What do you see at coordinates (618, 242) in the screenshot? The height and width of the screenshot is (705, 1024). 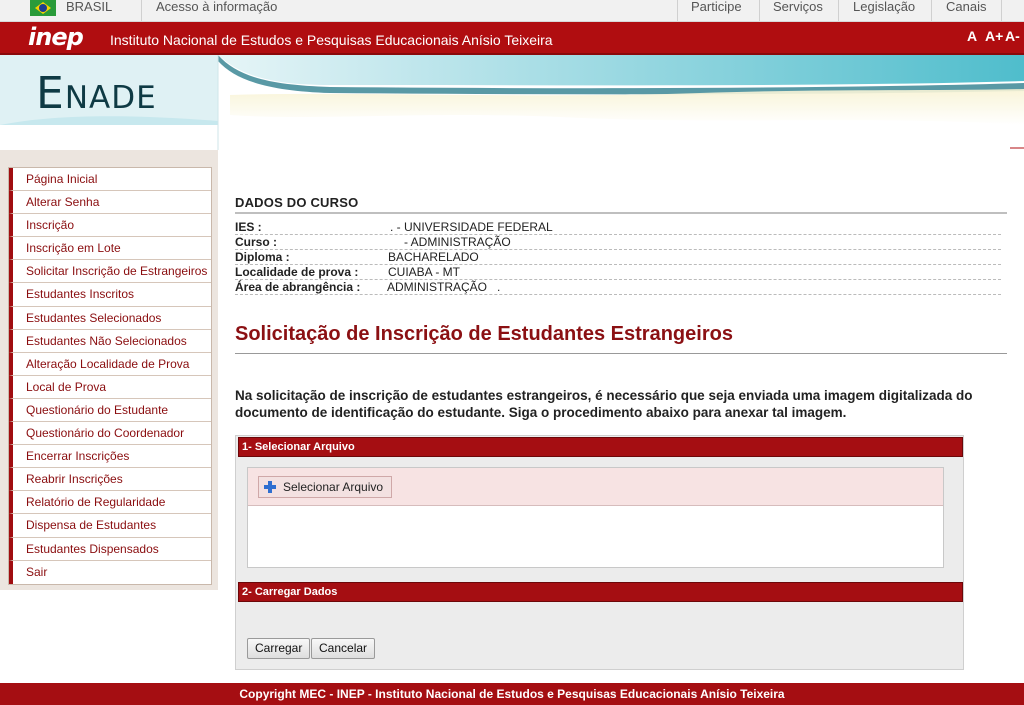 I see `course-row-curso: Curso : - ADMINISTRAÇÃO` at bounding box center [618, 242].